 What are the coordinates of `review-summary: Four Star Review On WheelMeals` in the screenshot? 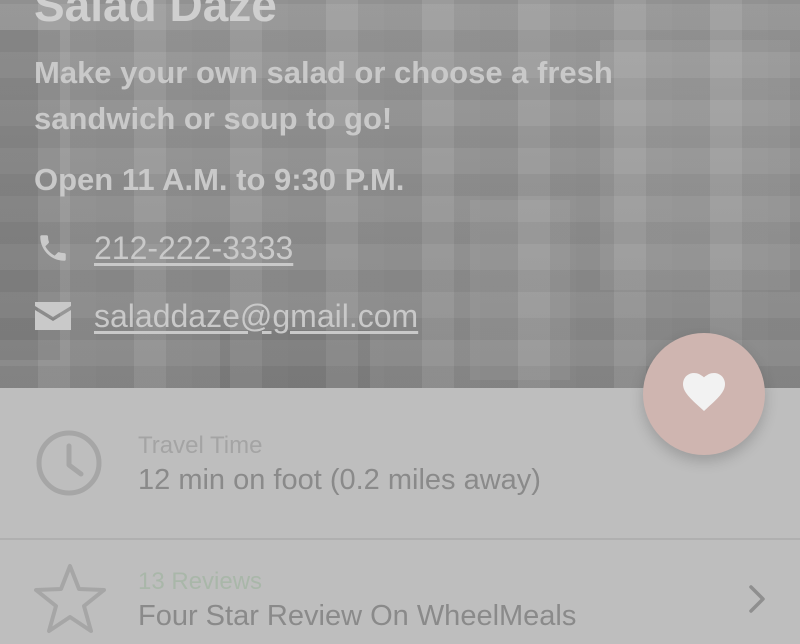 It's located at (357, 616).